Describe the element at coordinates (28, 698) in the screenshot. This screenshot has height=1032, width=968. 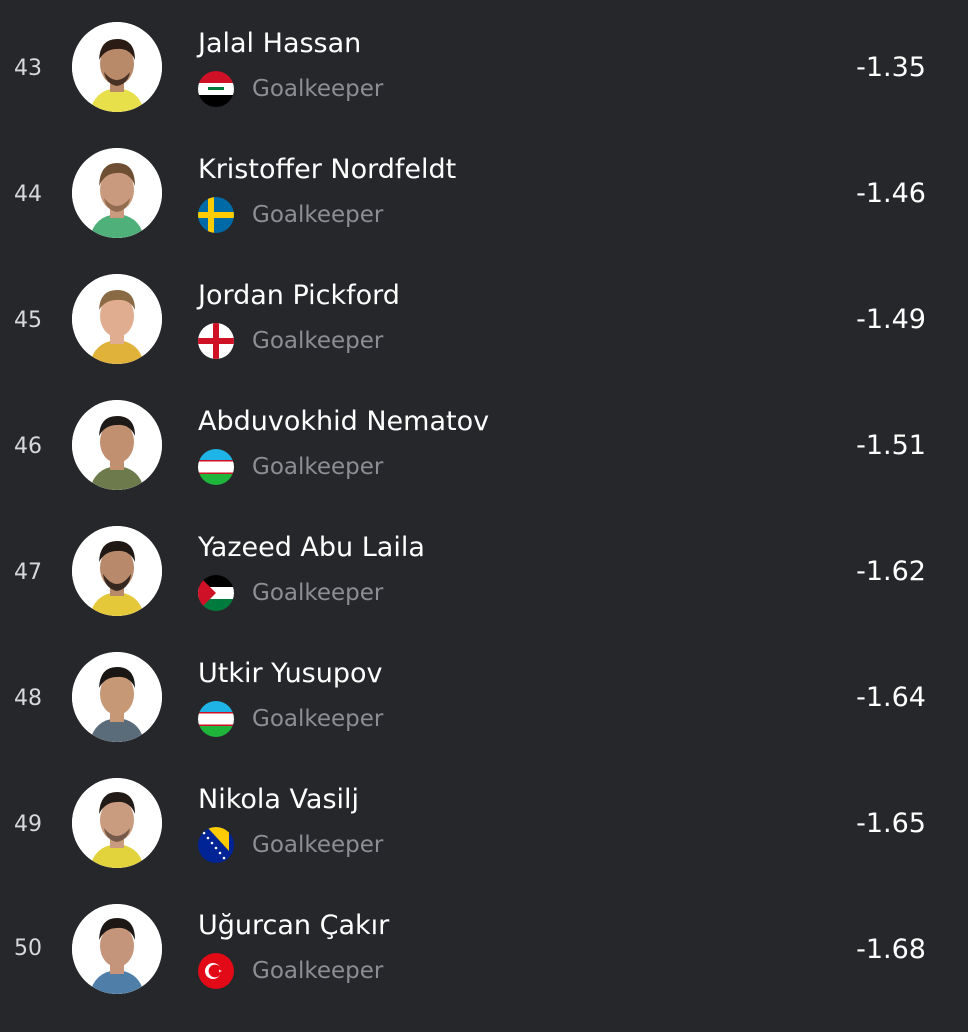
I see `rank-number: 48` at that location.